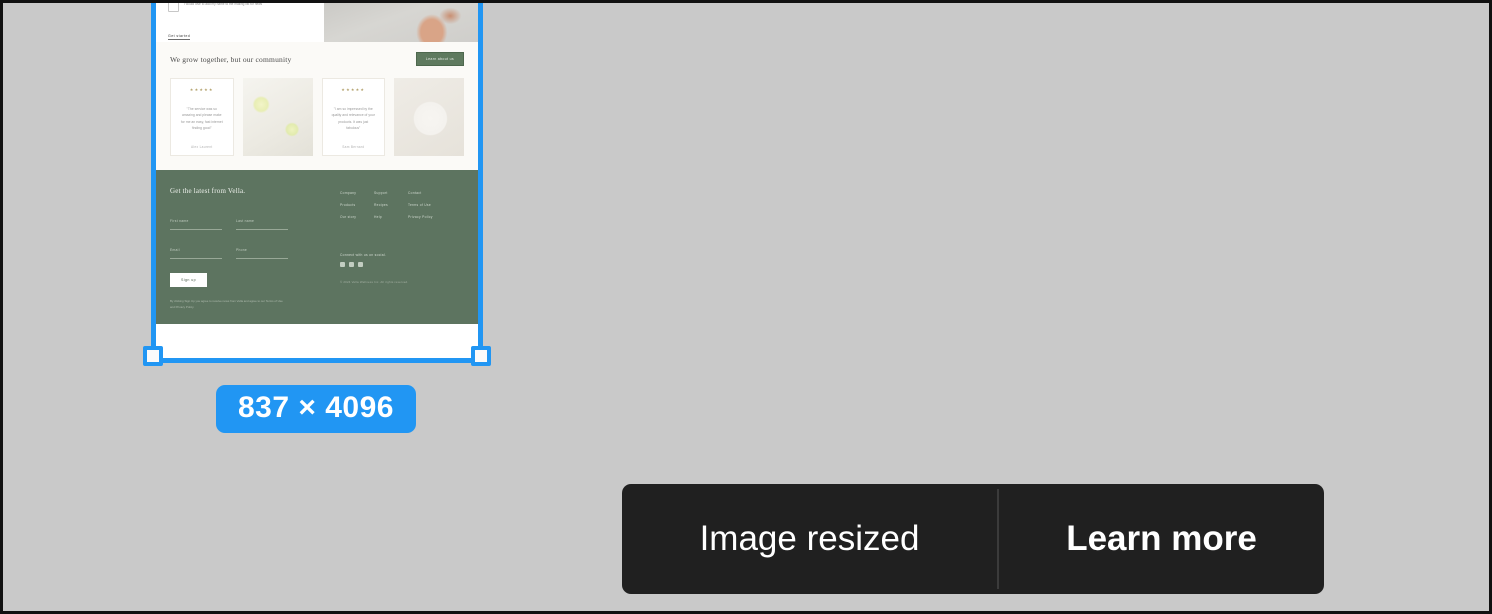 The width and height of the screenshot is (1492, 614). Describe the element at coordinates (809, 538) in the screenshot. I see `toast-message: Image resized` at that location.